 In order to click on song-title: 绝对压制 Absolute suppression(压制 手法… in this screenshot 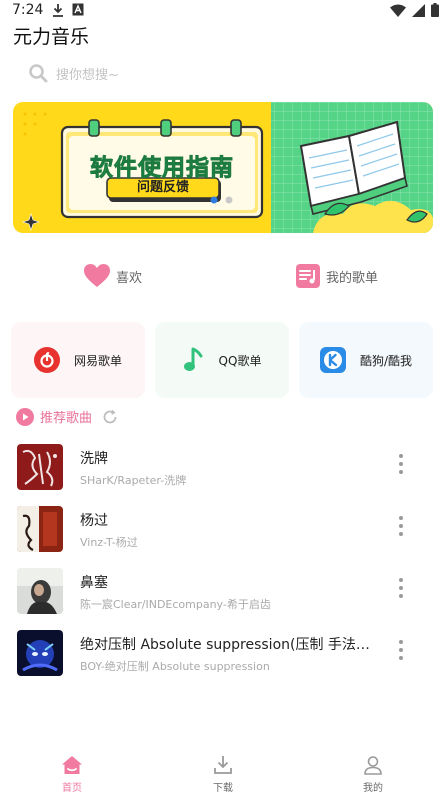, I will do `click(225, 645)`.